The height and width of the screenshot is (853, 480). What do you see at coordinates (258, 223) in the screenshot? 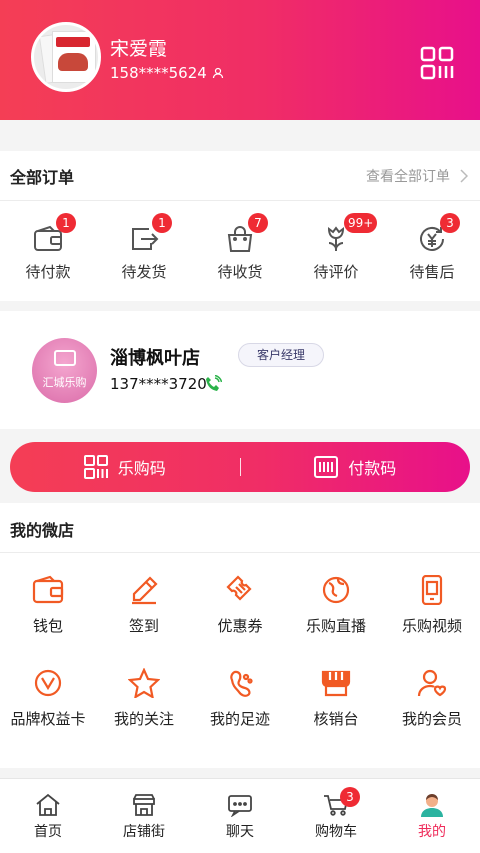
I see `order-badge: 7` at bounding box center [258, 223].